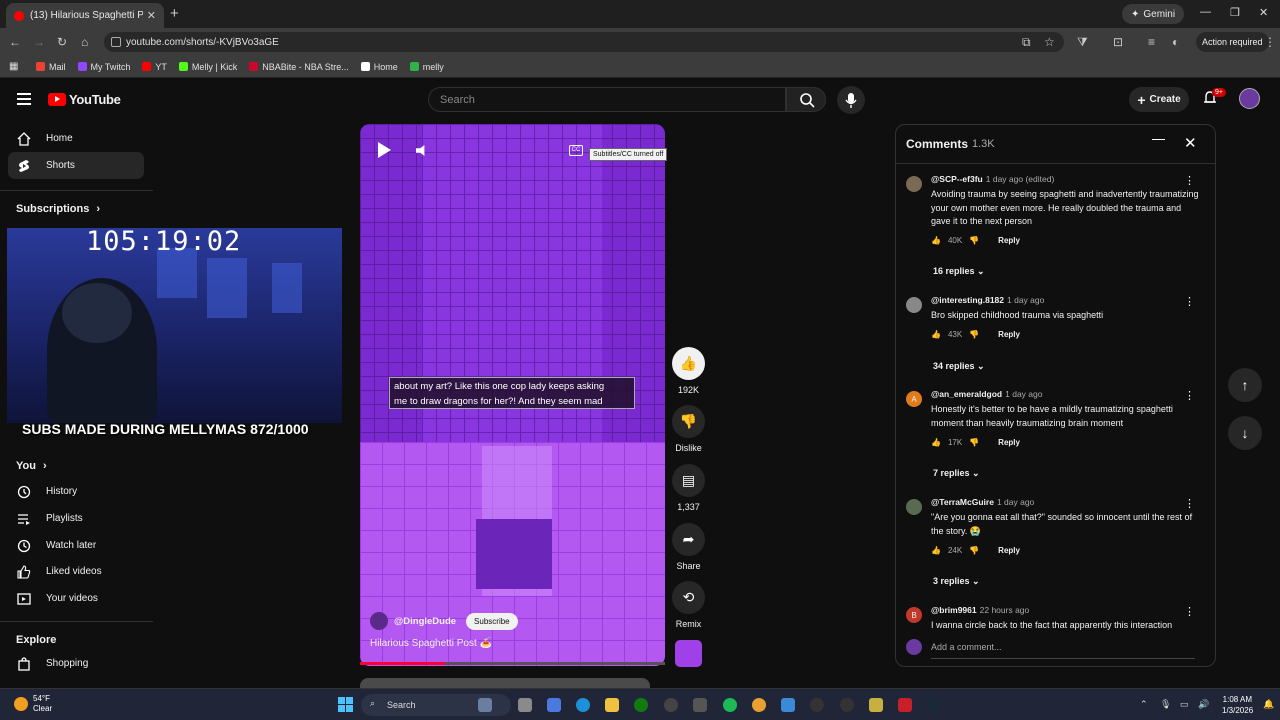 The image size is (1280, 720). I want to click on minimize-icon: —, so click(1205, 12).